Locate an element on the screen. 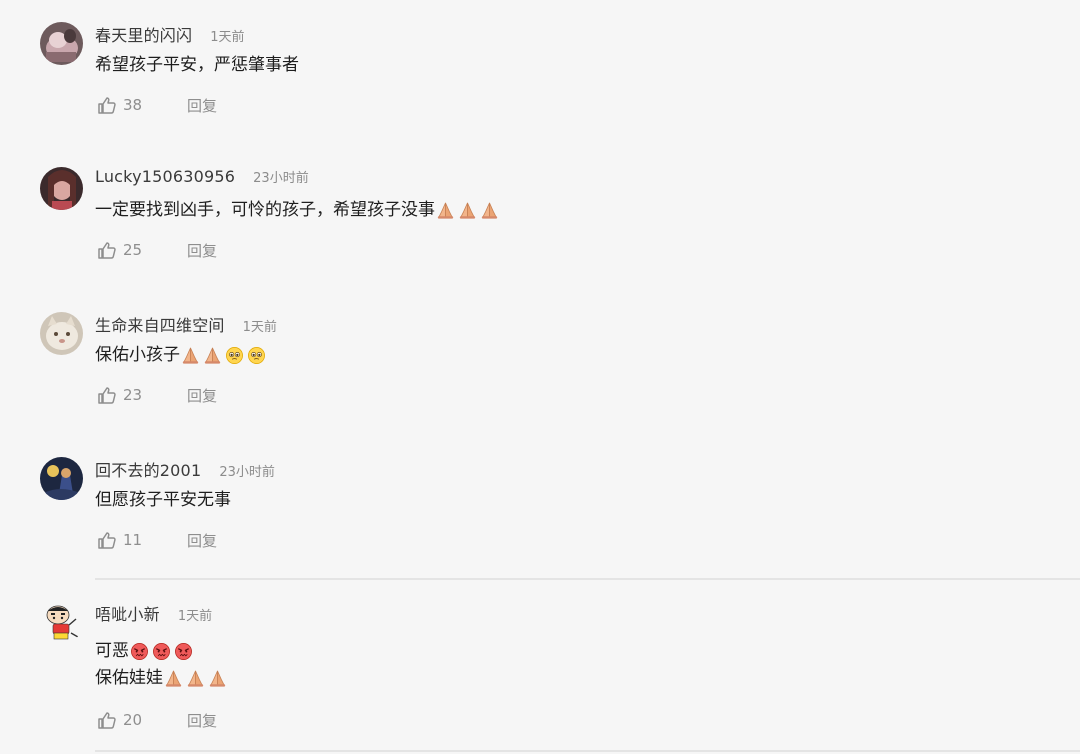  avatar-photo-portrait-icon is located at coordinates (61, 188).